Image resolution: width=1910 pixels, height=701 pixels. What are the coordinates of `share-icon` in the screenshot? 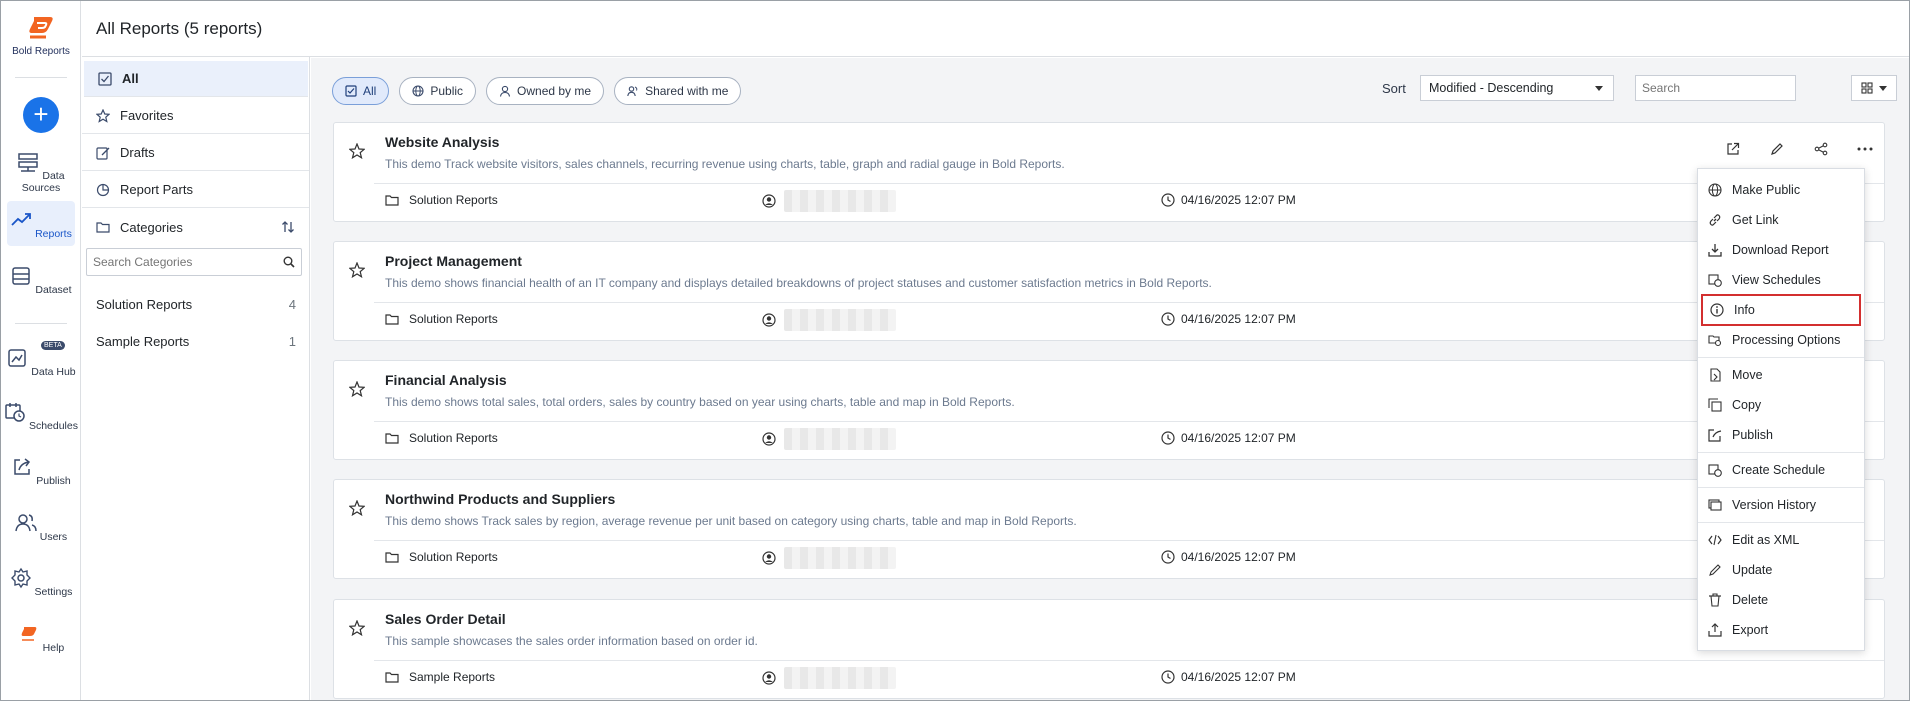 It's located at (1821, 149).